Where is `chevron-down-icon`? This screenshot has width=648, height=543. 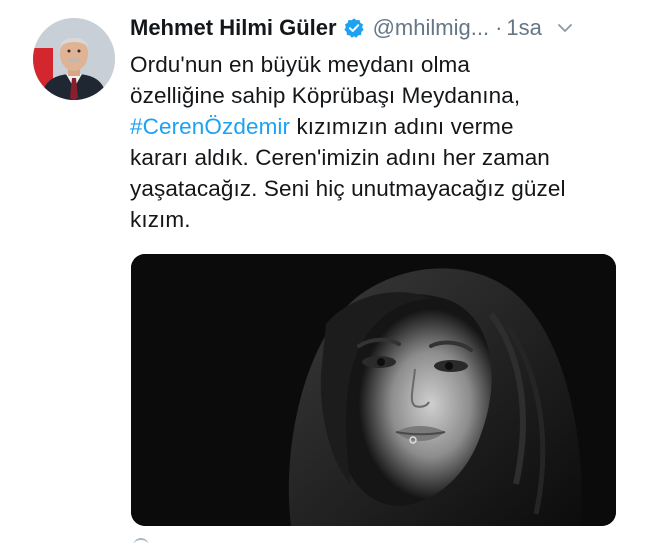
chevron-down-icon is located at coordinates (565, 28).